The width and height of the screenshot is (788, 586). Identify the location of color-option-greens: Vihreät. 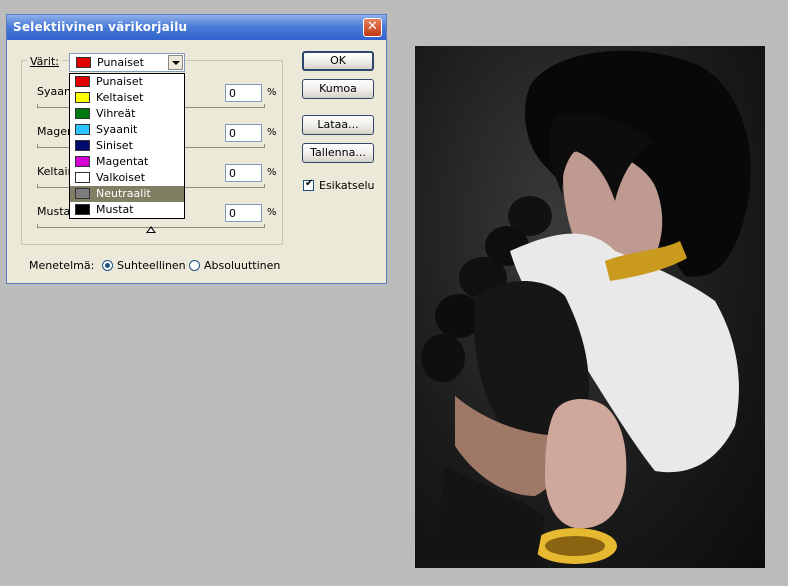
(127, 114).